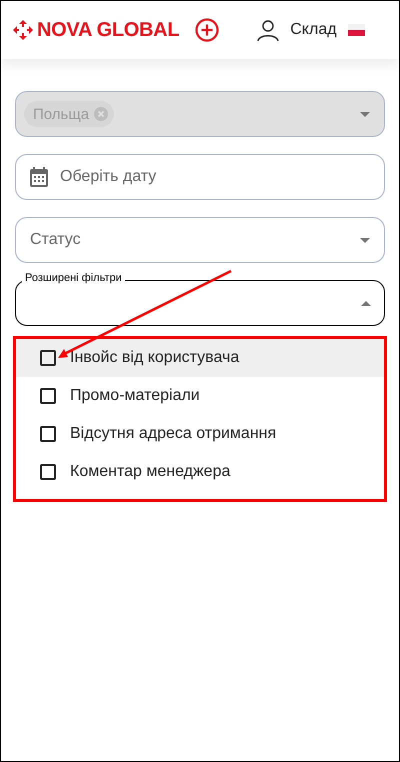 Image resolution: width=400 pixels, height=762 pixels. I want to click on filters-select: Розширені фільтри, so click(200, 299).